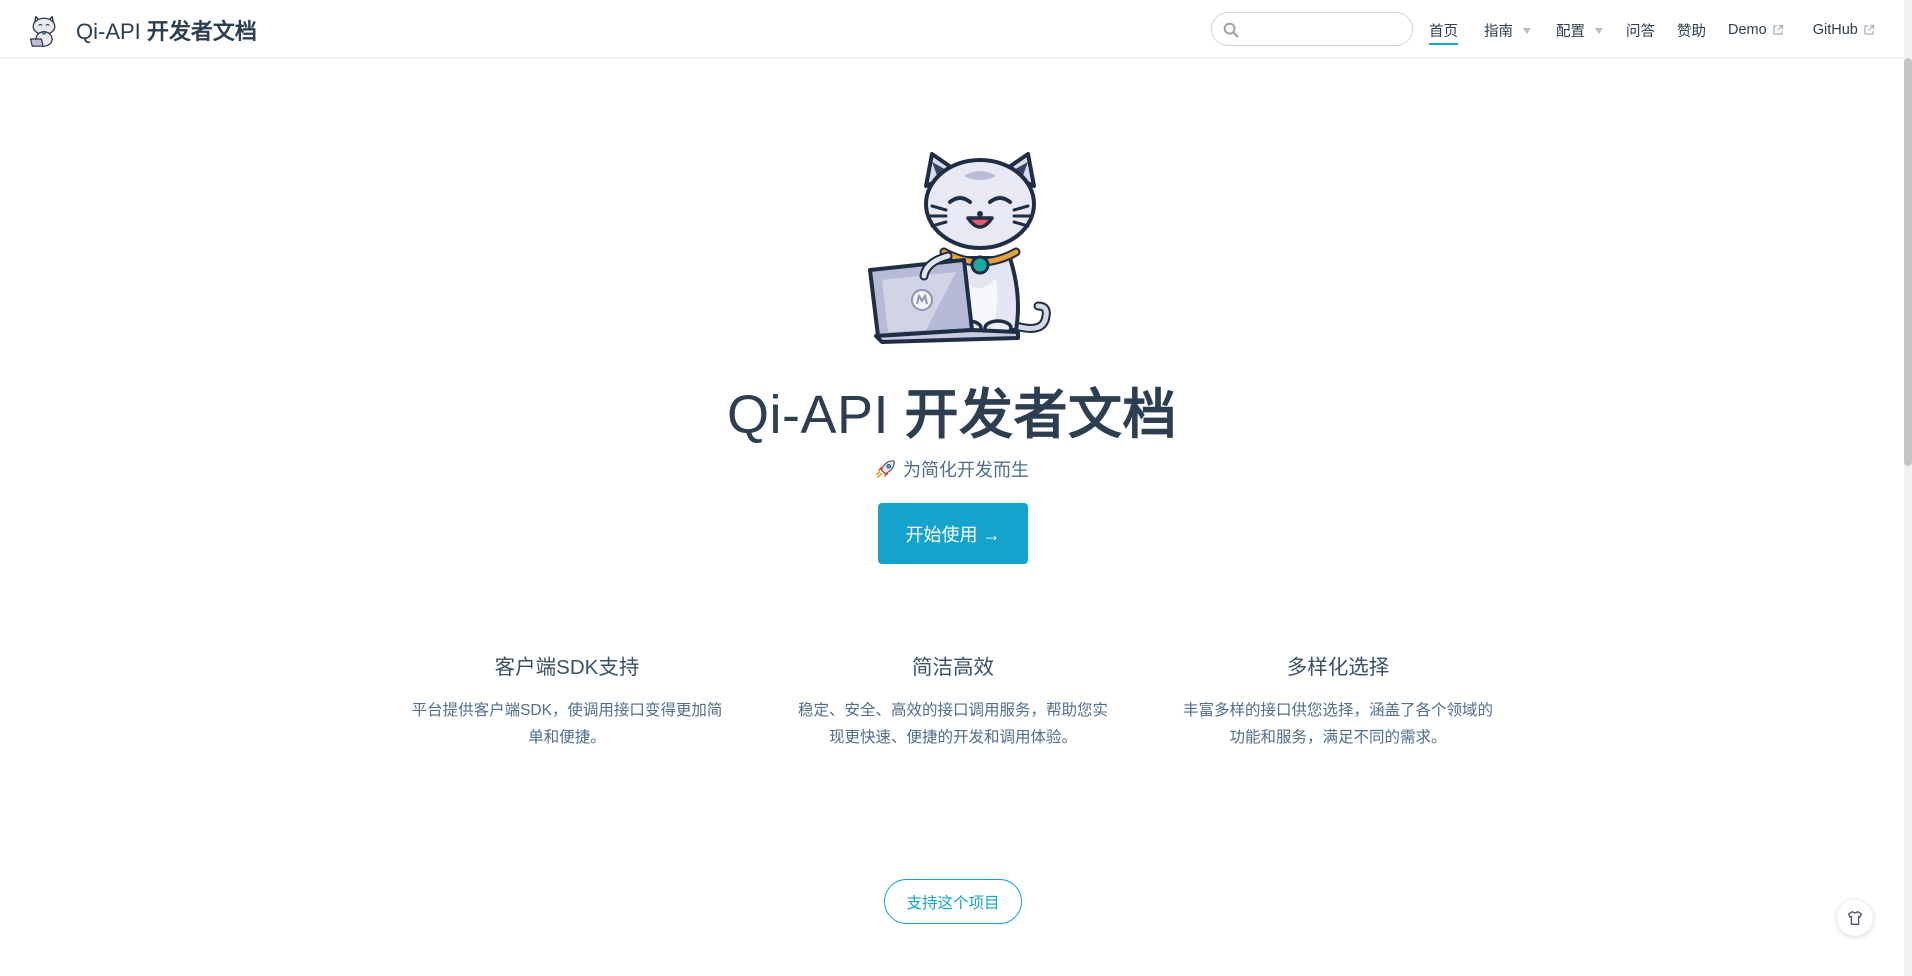 The image size is (1912, 976). I want to click on nav-guide-dropdown: 指南, so click(1507, 30).